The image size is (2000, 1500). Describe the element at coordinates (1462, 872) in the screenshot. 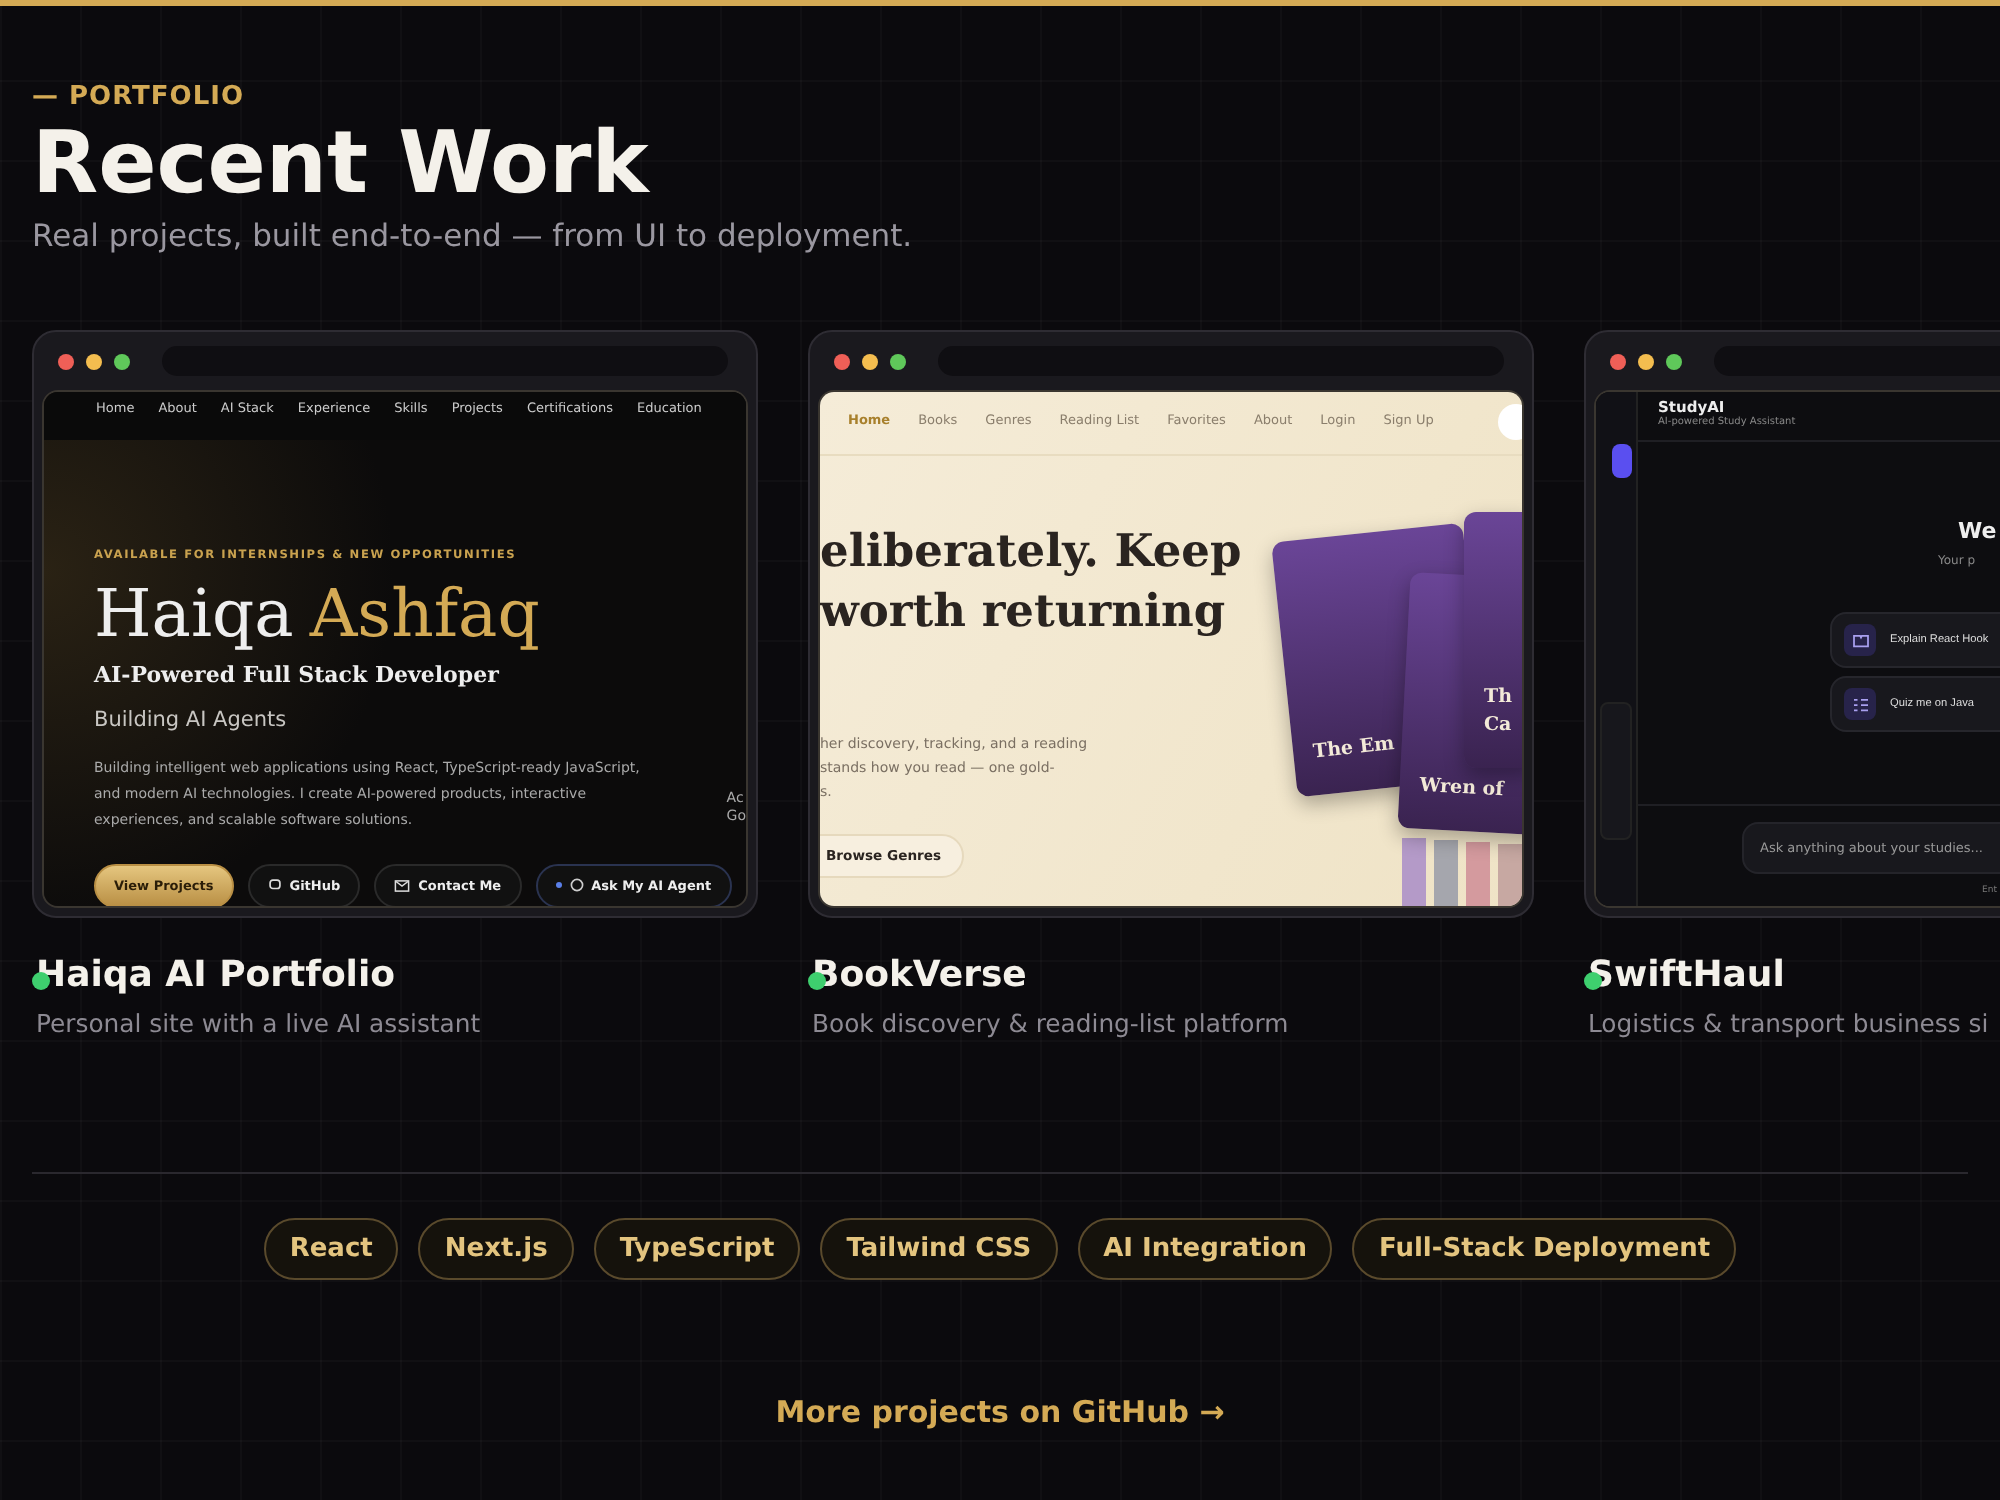

I see `book-spines-drawing` at that location.